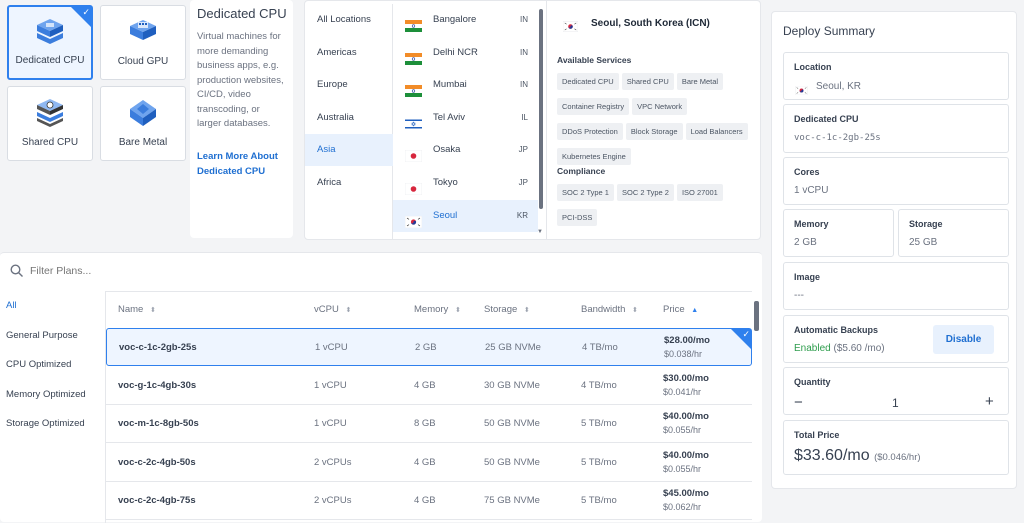 Image resolution: width=1024 pixels, height=523 pixels. I want to click on type-card-label: Bare Metal, so click(143, 142).